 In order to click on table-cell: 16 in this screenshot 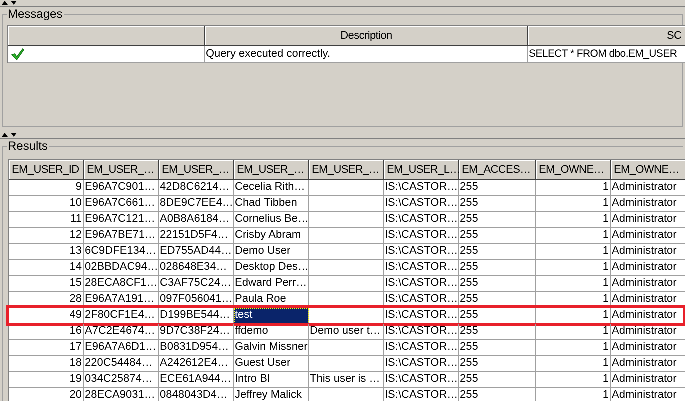, I will do `click(46, 332)`.